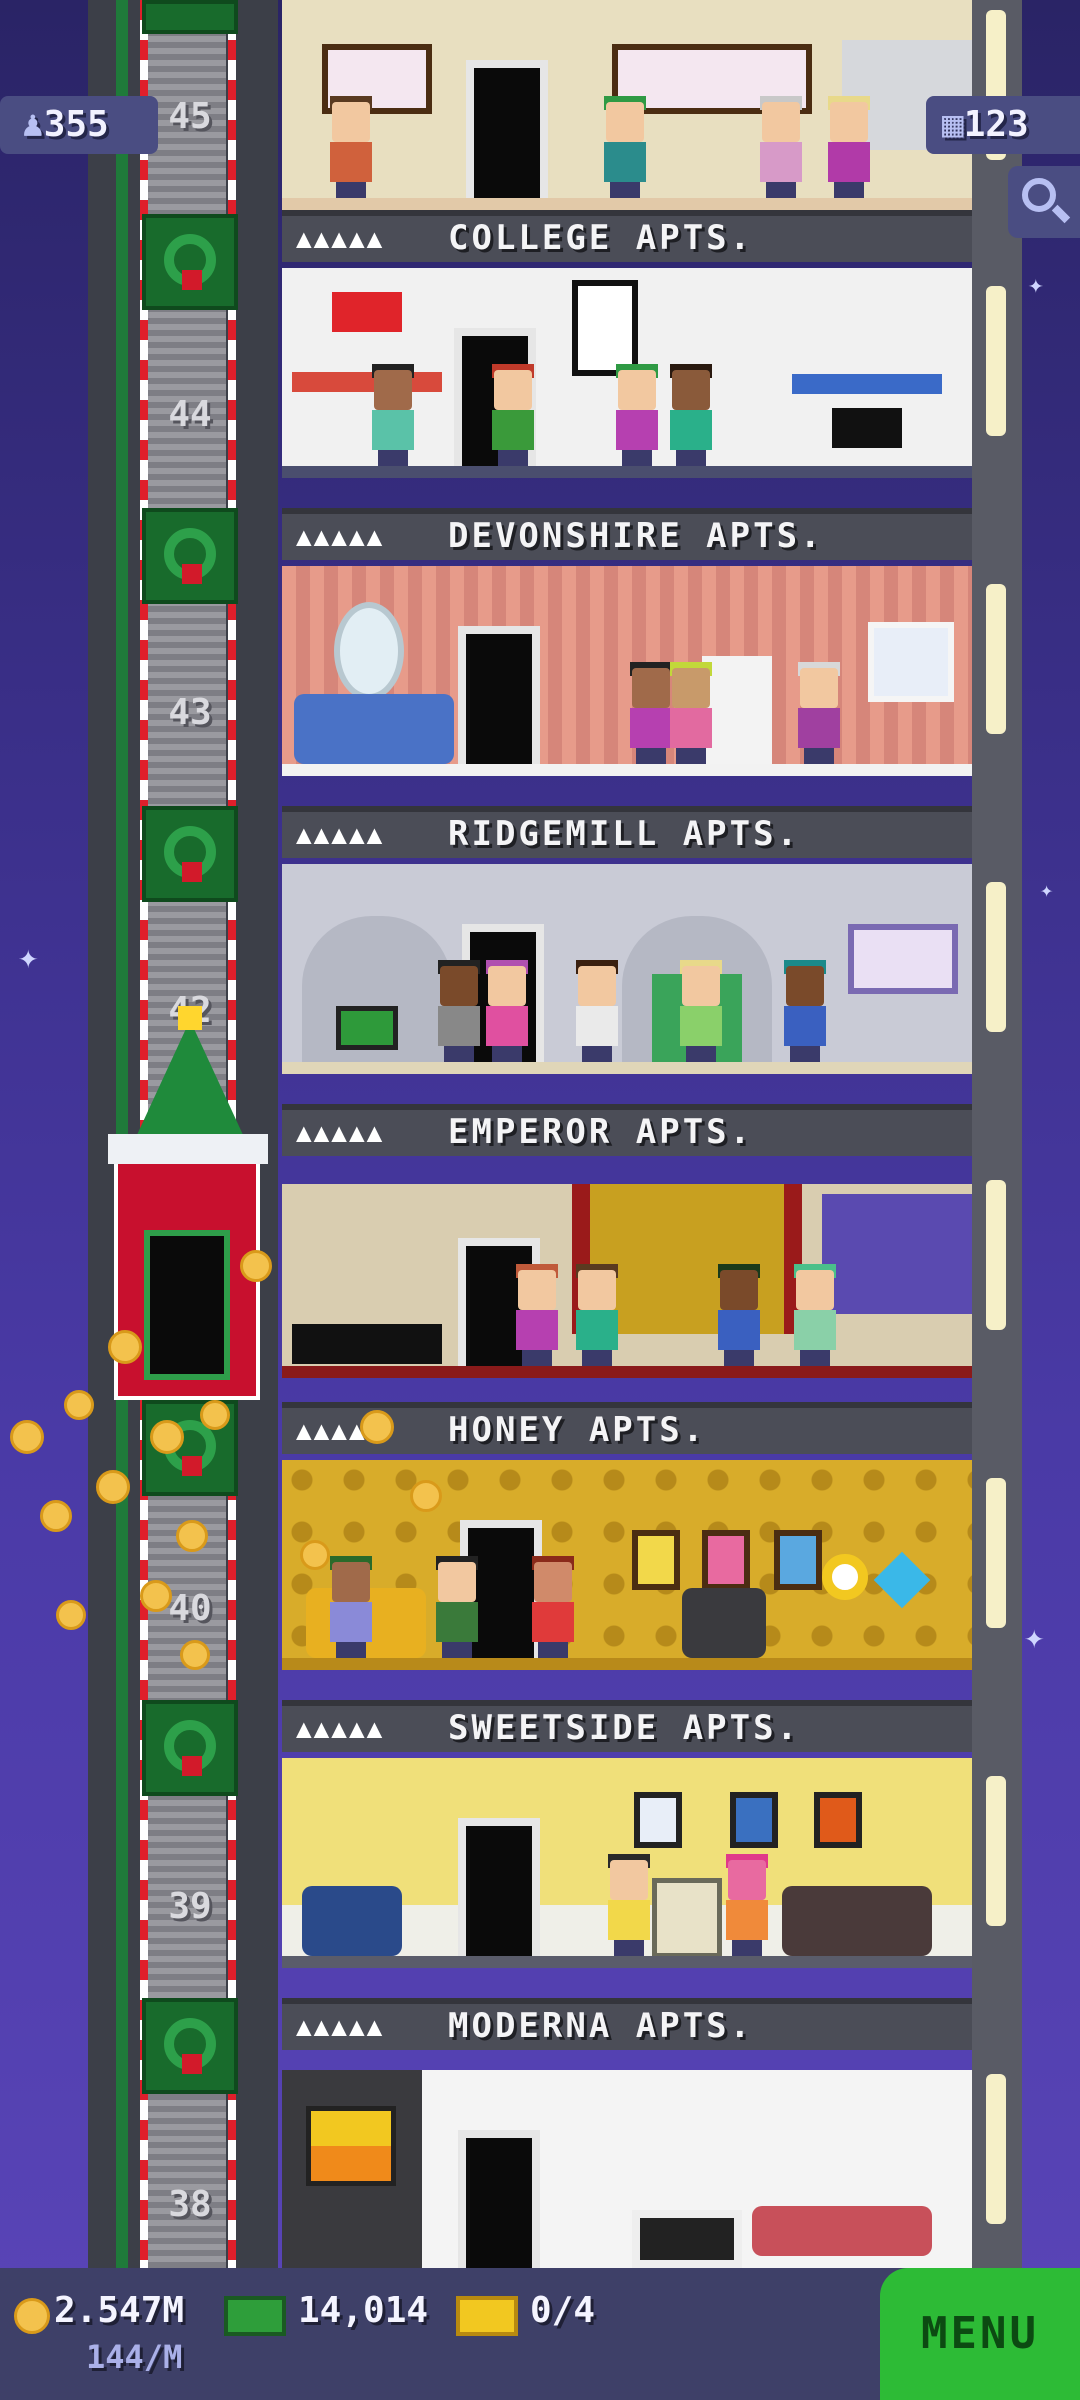  What do you see at coordinates (605, 328) in the screenshot?
I see `poster-frame` at bounding box center [605, 328].